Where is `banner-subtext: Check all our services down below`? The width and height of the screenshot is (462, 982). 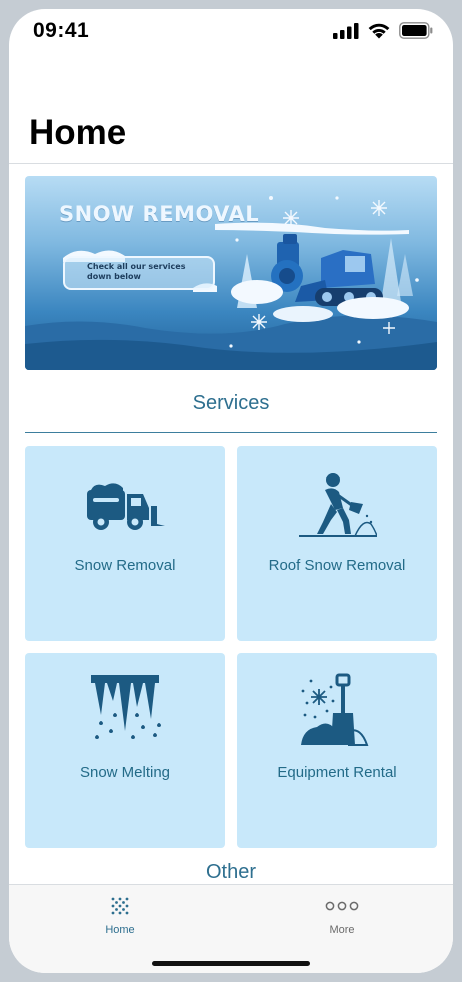
banner-subtext: Check all our services down below is located at coordinates (136, 271).